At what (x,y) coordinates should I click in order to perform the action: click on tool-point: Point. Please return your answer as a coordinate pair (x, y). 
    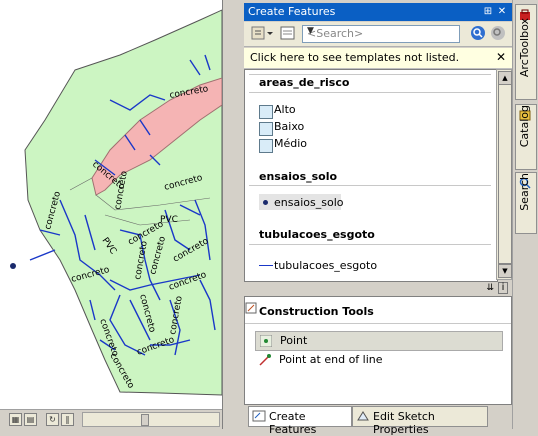
    Looking at the image, I should click on (379, 341).